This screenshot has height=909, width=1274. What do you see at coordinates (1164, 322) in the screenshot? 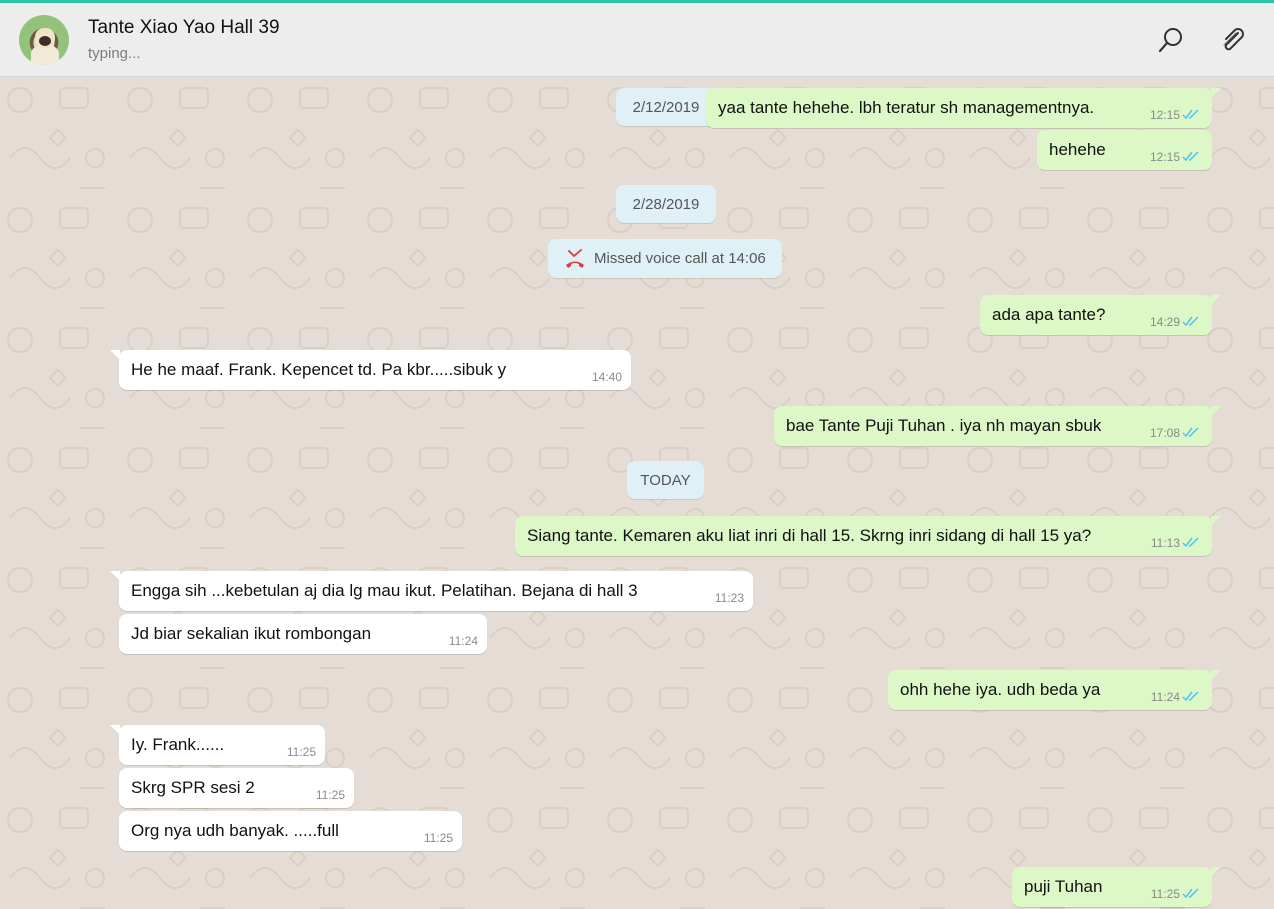
I see `message-time: 14:29` at bounding box center [1164, 322].